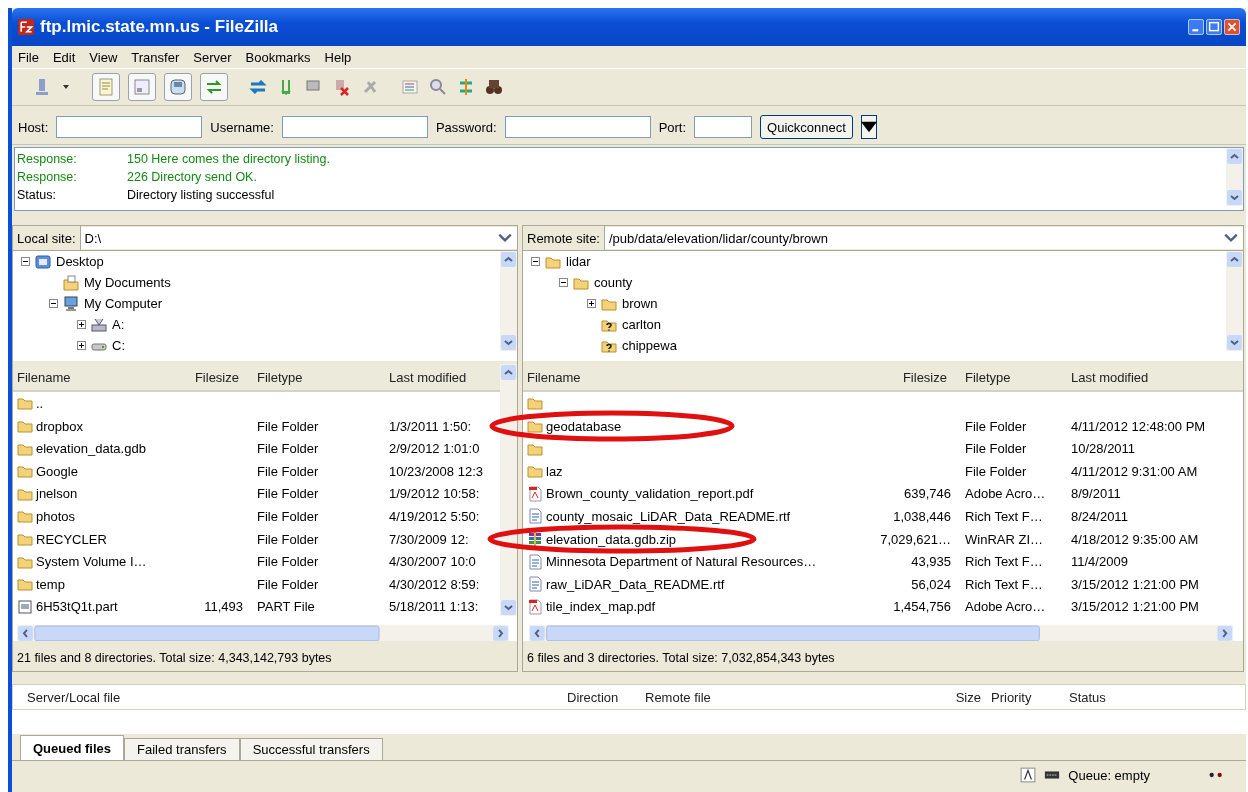 This screenshot has height=792, width=1248. Describe the element at coordinates (338, 57) in the screenshot. I see `menu-item: Help` at that location.